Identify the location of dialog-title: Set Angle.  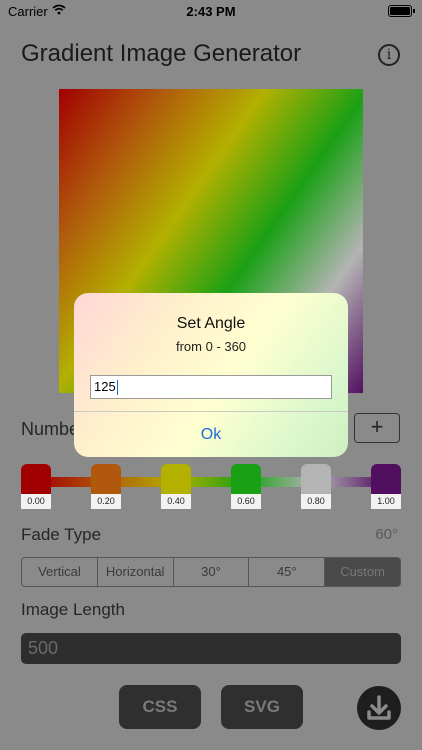
(211, 323).